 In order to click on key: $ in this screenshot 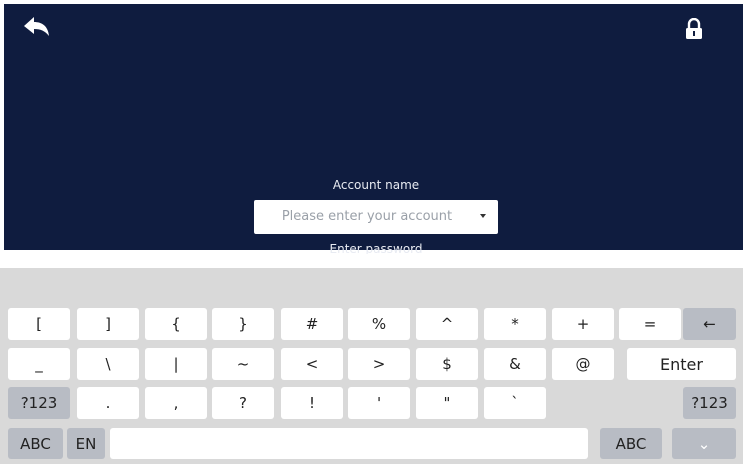, I will do `click(447, 364)`.